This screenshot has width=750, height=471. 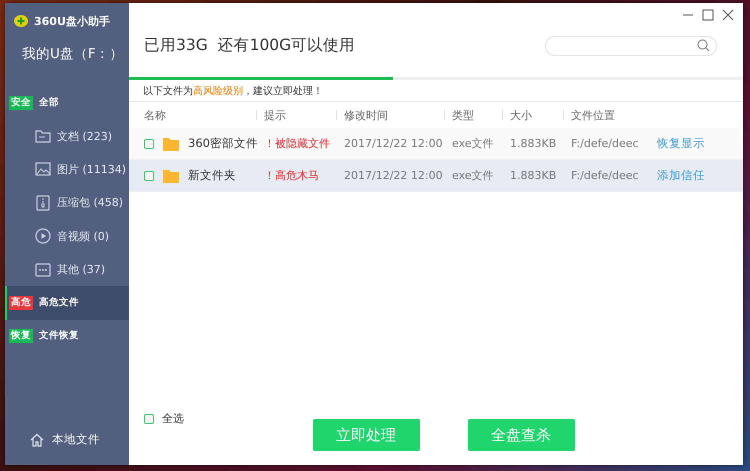 What do you see at coordinates (91, 169) in the screenshot?
I see `item-label: 图片 (11134)` at bounding box center [91, 169].